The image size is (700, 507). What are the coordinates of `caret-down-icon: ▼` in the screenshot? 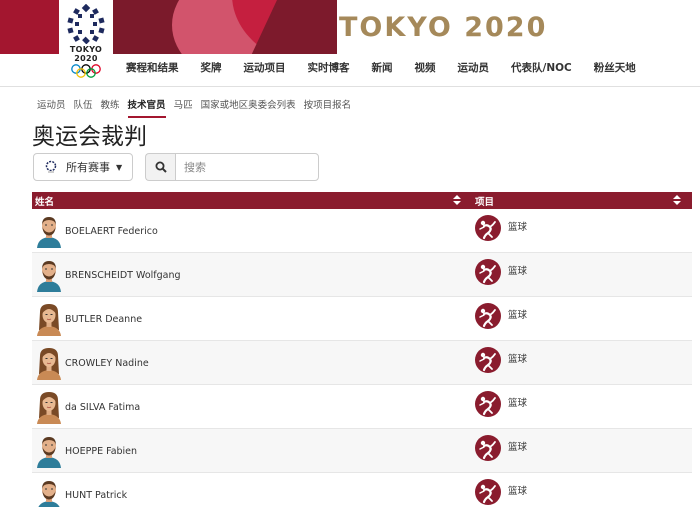 It's located at (119, 167).